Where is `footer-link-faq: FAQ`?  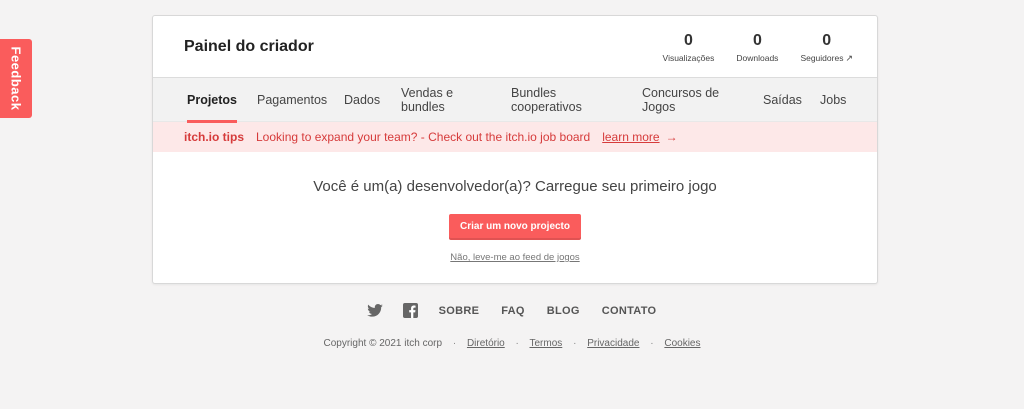 footer-link-faq: FAQ is located at coordinates (513, 311).